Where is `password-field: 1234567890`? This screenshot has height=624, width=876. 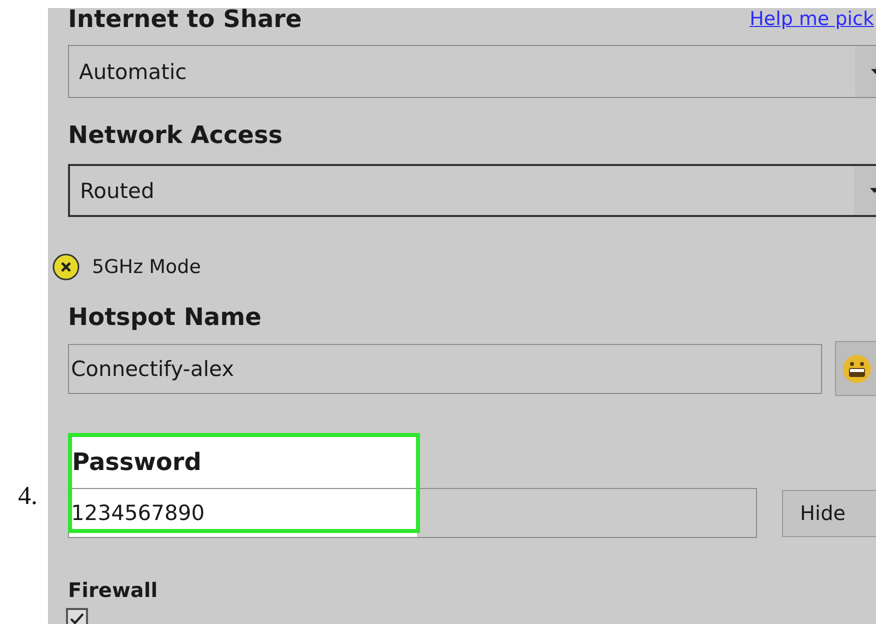 password-field: 1234567890 is located at coordinates (412, 513).